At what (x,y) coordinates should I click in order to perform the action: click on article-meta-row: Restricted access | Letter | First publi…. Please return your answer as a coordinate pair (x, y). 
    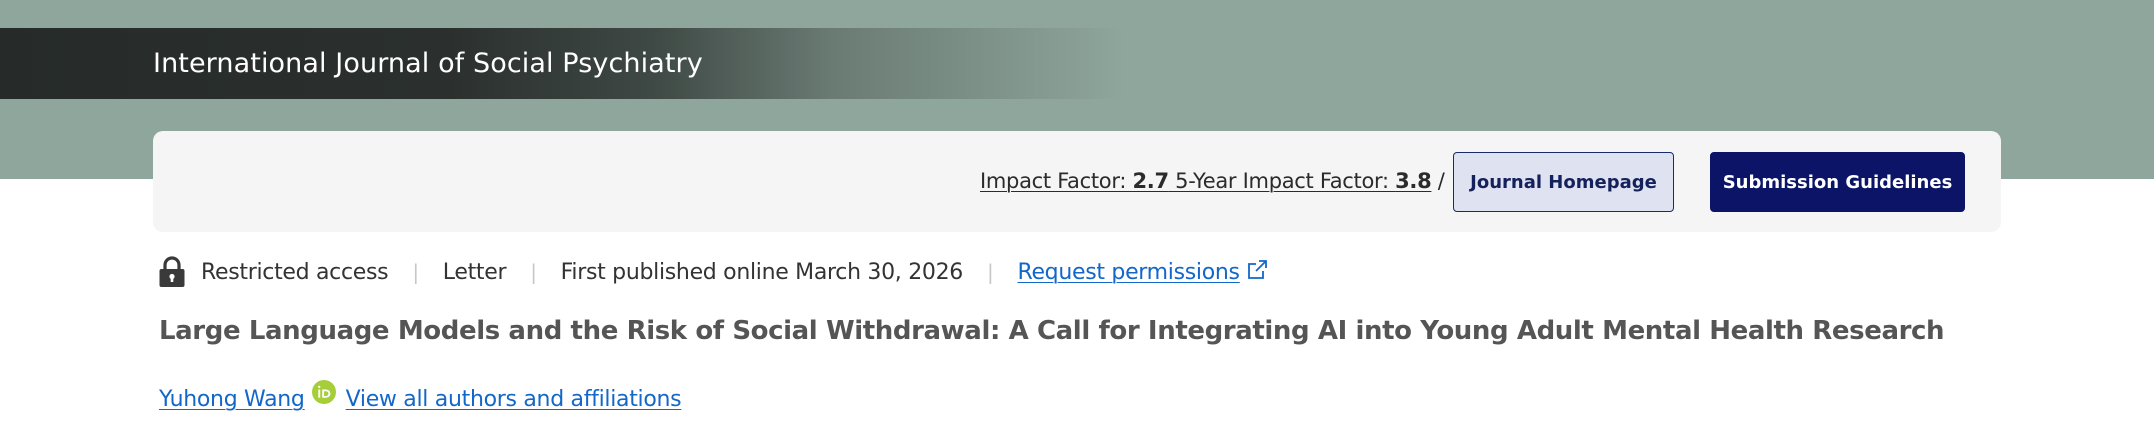
    Looking at the image, I should click on (713, 272).